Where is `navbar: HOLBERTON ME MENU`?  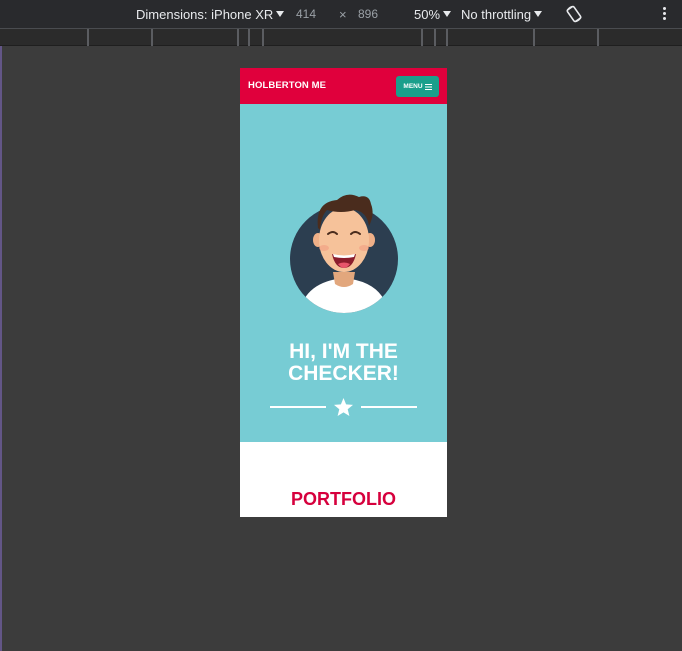 navbar: HOLBERTON ME MENU is located at coordinates (343, 86).